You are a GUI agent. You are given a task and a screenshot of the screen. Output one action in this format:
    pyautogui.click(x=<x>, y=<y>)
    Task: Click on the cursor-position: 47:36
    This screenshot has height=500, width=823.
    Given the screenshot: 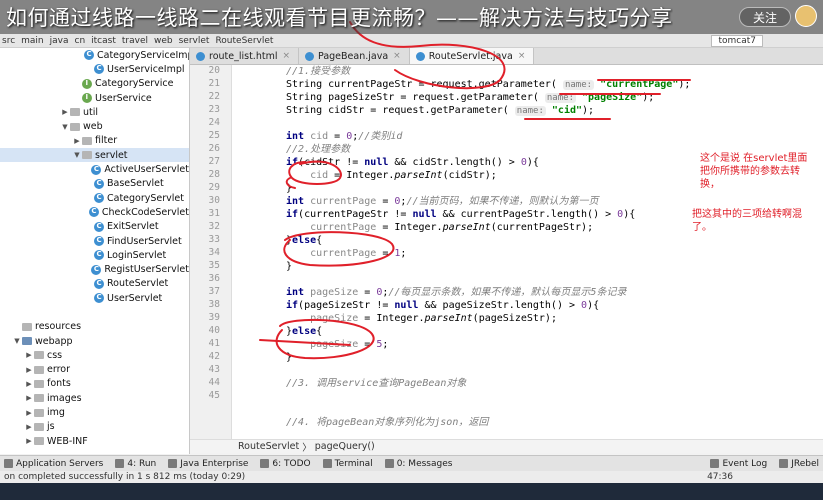 What is the action you would take?
    pyautogui.click(x=765, y=477)
    